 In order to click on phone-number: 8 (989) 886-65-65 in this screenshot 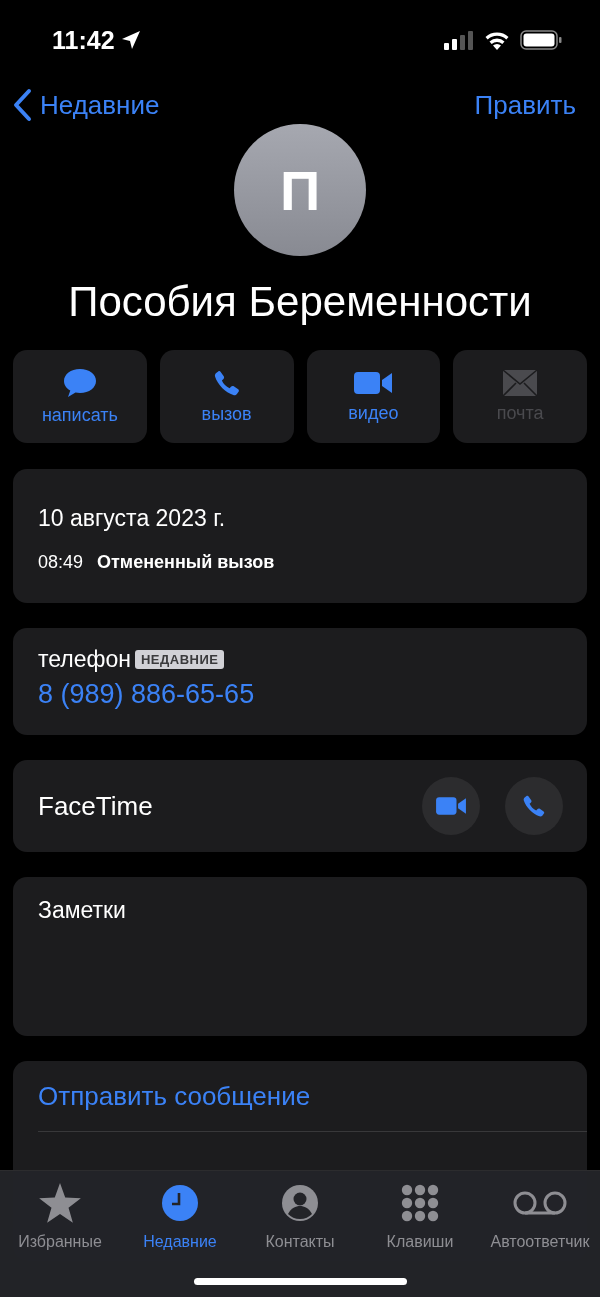, I will do `click(300, 694)`.